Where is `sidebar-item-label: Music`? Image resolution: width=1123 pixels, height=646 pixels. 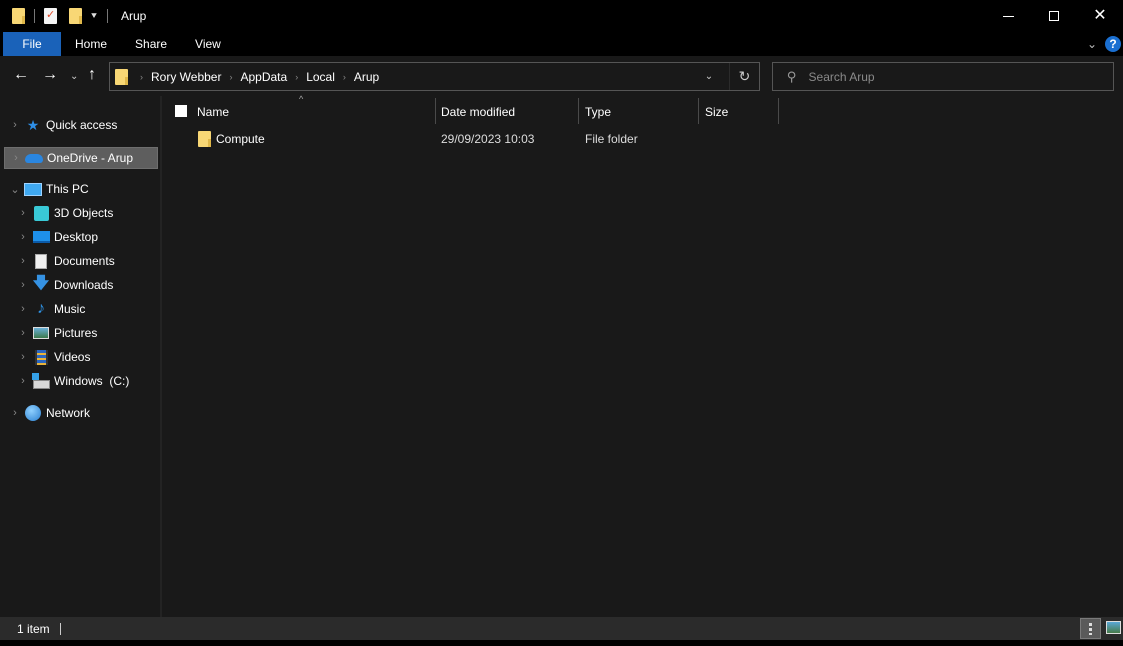
sidebar-item-label: Music is located at coordinates (70, 309).